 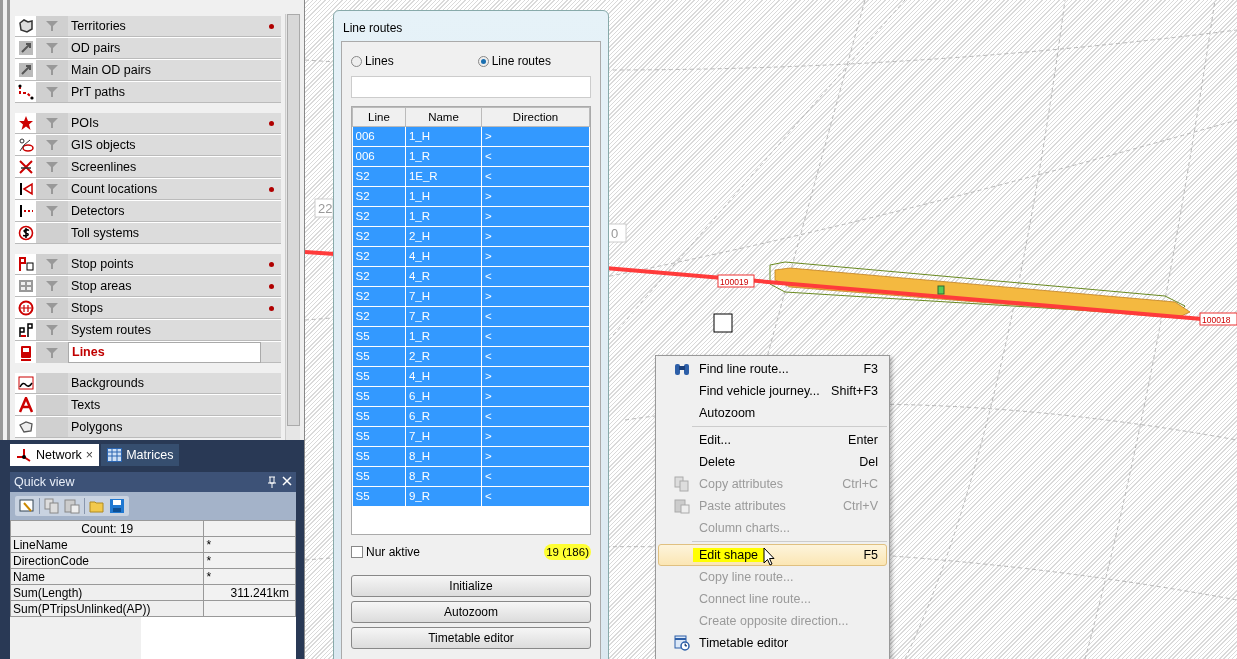 What do you see at coordinates (617, 233) in the screenshot?
I see `node-label: 0` at bounding box center [617, 233].